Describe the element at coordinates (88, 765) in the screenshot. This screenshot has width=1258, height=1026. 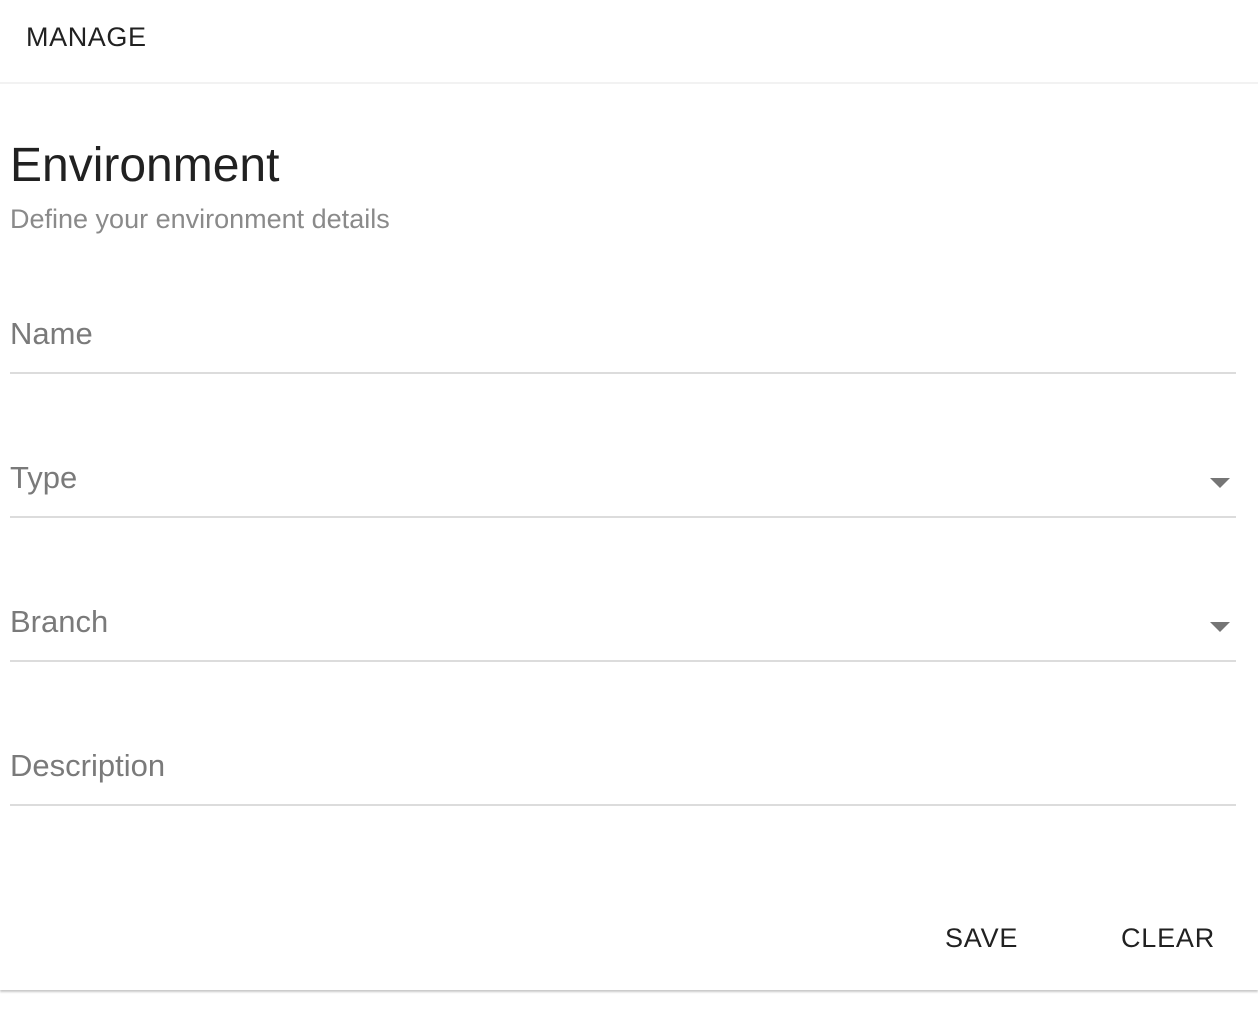
I see `description-field-label: Description` at that location.